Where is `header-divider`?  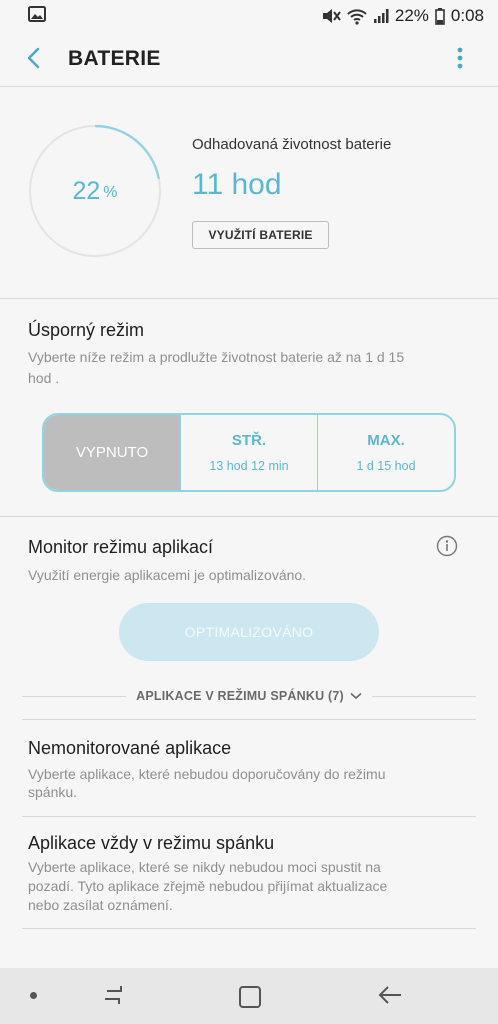 header-divider is located at coordinates (249, 86).